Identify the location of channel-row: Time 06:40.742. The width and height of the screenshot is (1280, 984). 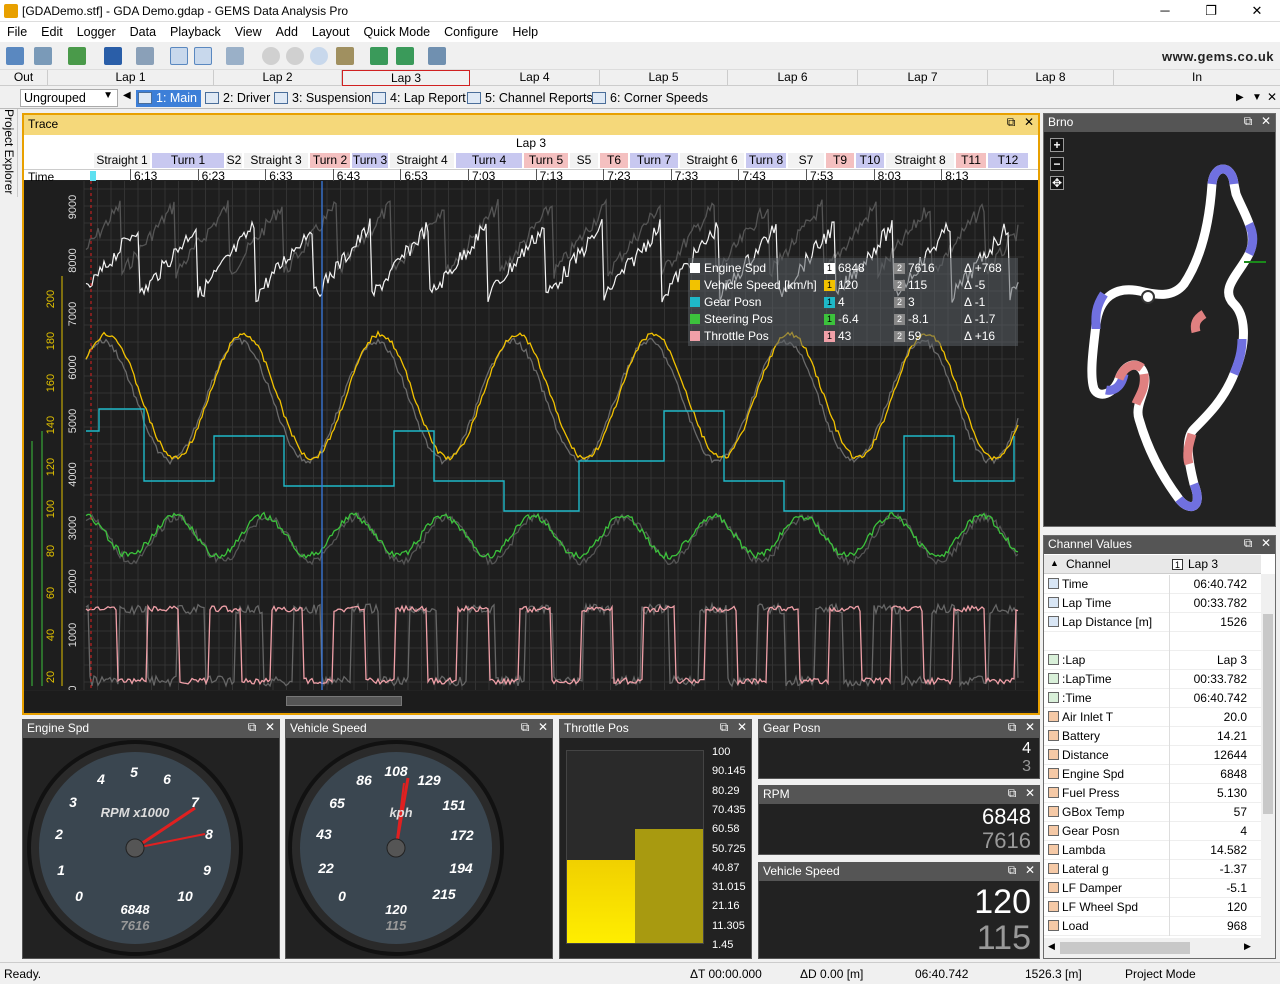
(1152, 584).